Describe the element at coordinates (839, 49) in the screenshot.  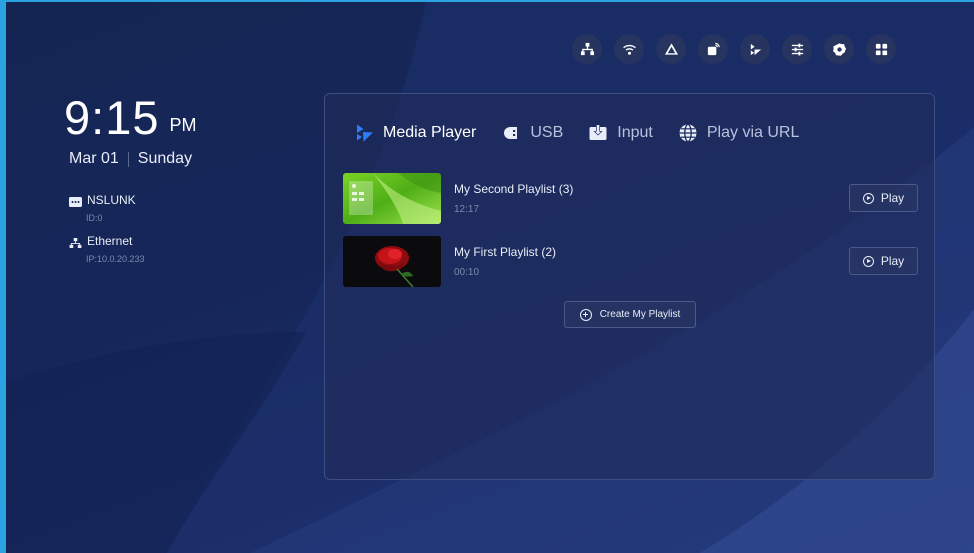
I see `gear-icon` at that location.